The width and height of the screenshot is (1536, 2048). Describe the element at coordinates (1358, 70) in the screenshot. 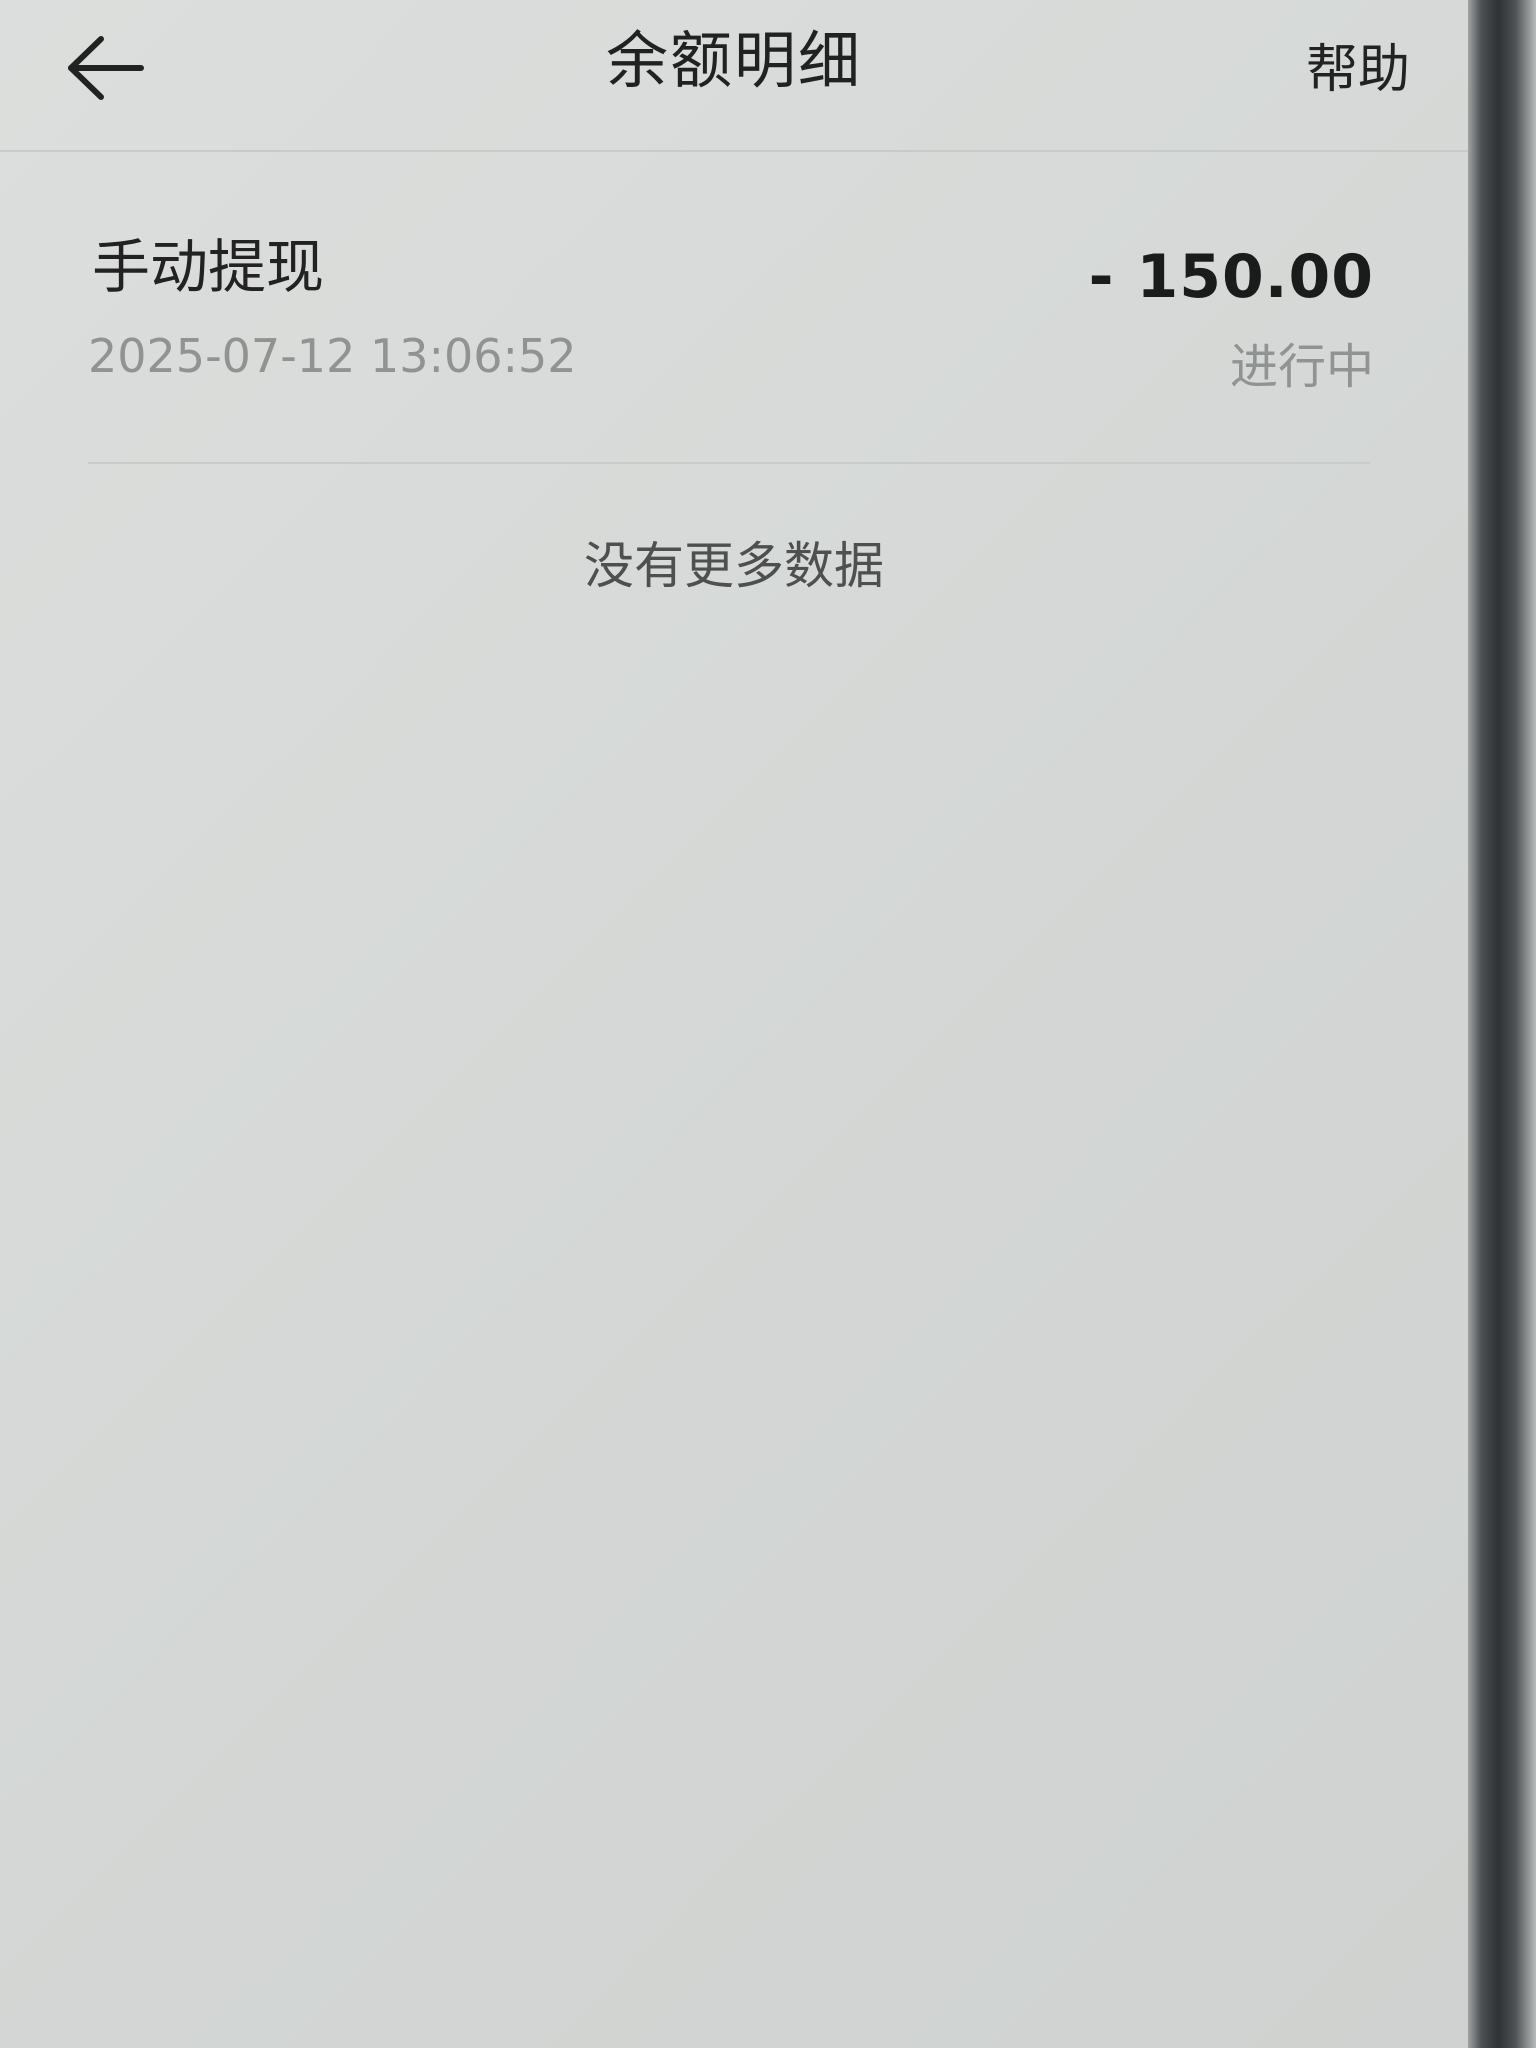

I see `help-button: 帮助` at that location.